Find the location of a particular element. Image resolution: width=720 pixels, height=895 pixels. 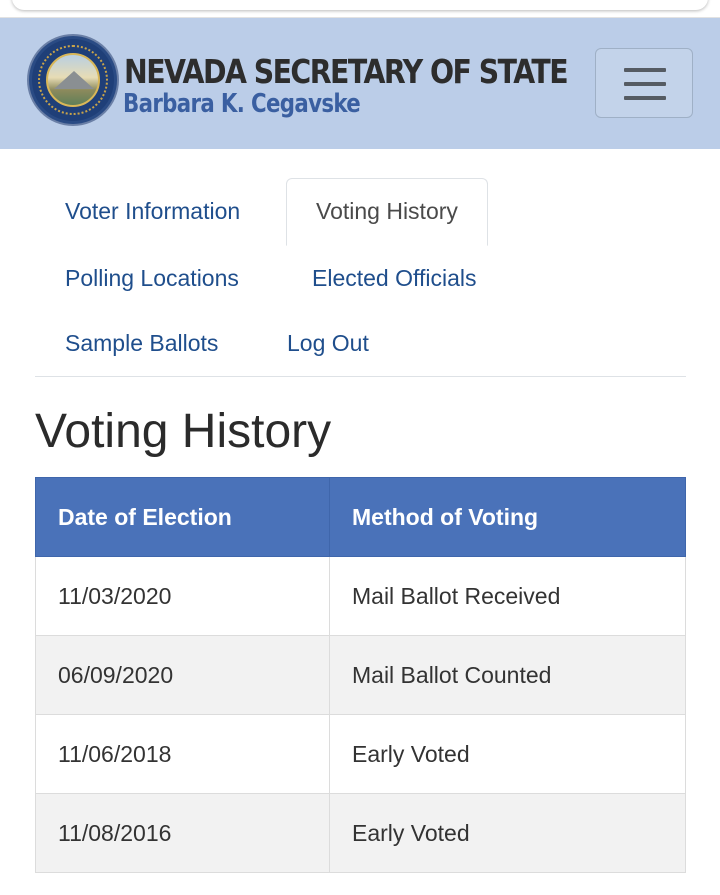

election-date-cell: 11/06/2018 is located at coordinates (182, 754).